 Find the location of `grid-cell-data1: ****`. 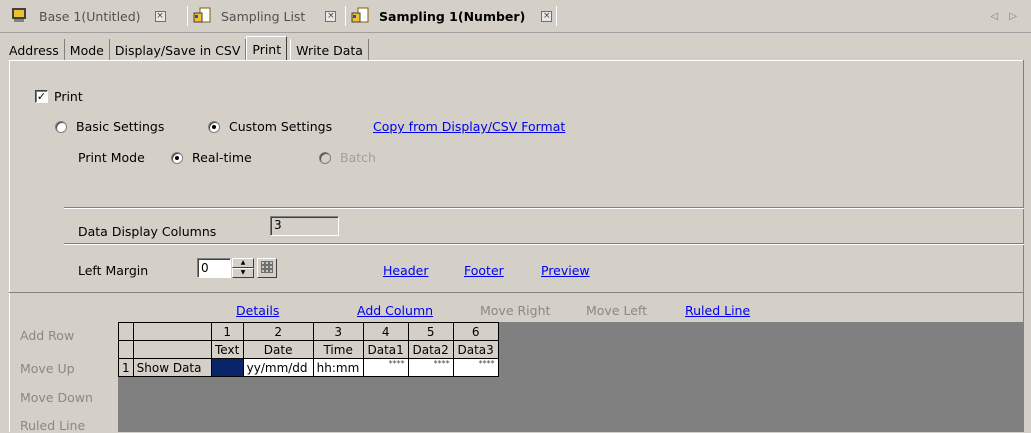

grid-cell-data1: **** is located at coordinates (385, 367).